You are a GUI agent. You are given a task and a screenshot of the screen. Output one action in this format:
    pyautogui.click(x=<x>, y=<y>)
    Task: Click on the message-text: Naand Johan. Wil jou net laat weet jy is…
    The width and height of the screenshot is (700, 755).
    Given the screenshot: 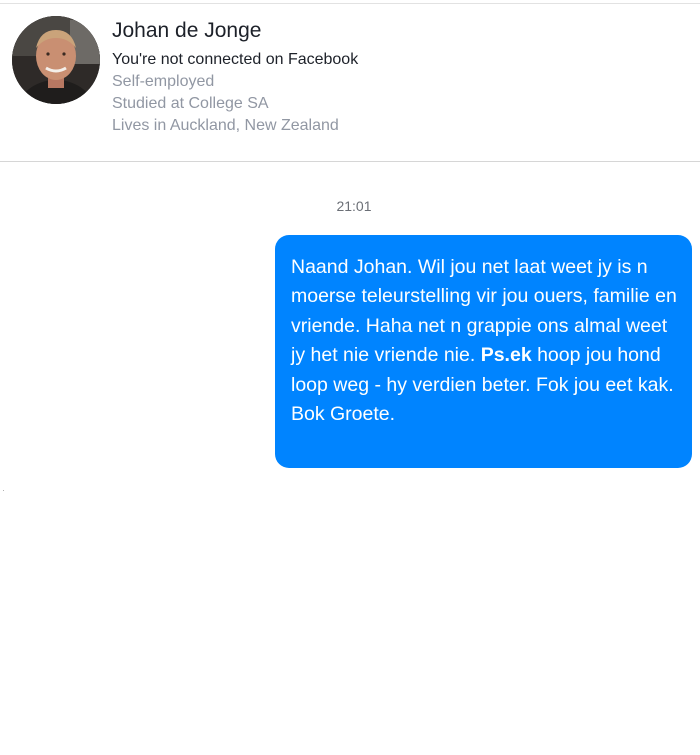 What is the action you would take?
    pyautogui.click(x=485, y=341)
    